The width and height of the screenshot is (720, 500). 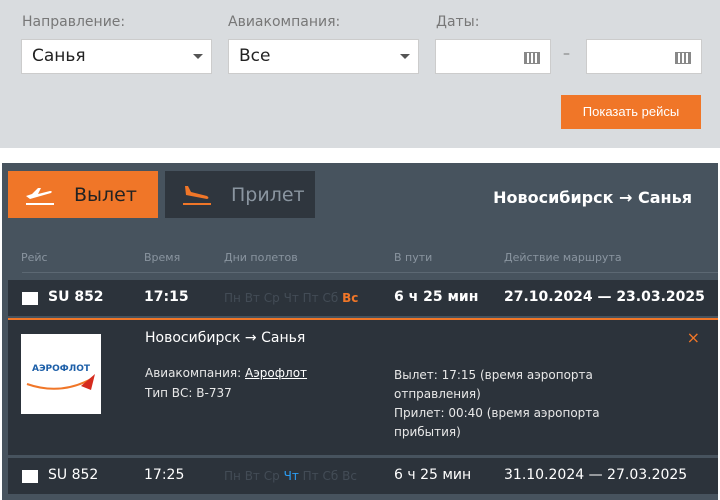 I want to click on details-aircraft: Тип ВС: B-737, so click(x=188, y=393).